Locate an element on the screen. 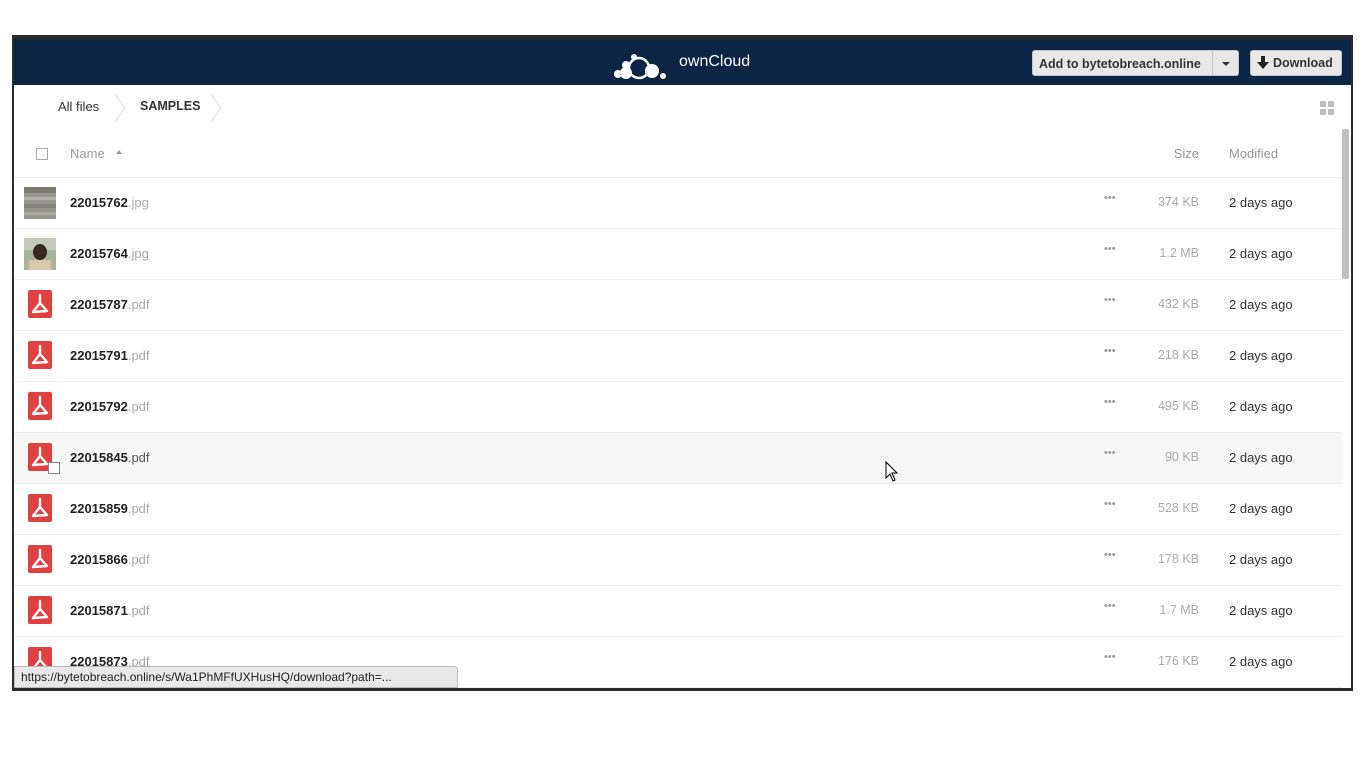 The image size is (1366, 768). download-label: Download is located at coordinates (1303, 63).